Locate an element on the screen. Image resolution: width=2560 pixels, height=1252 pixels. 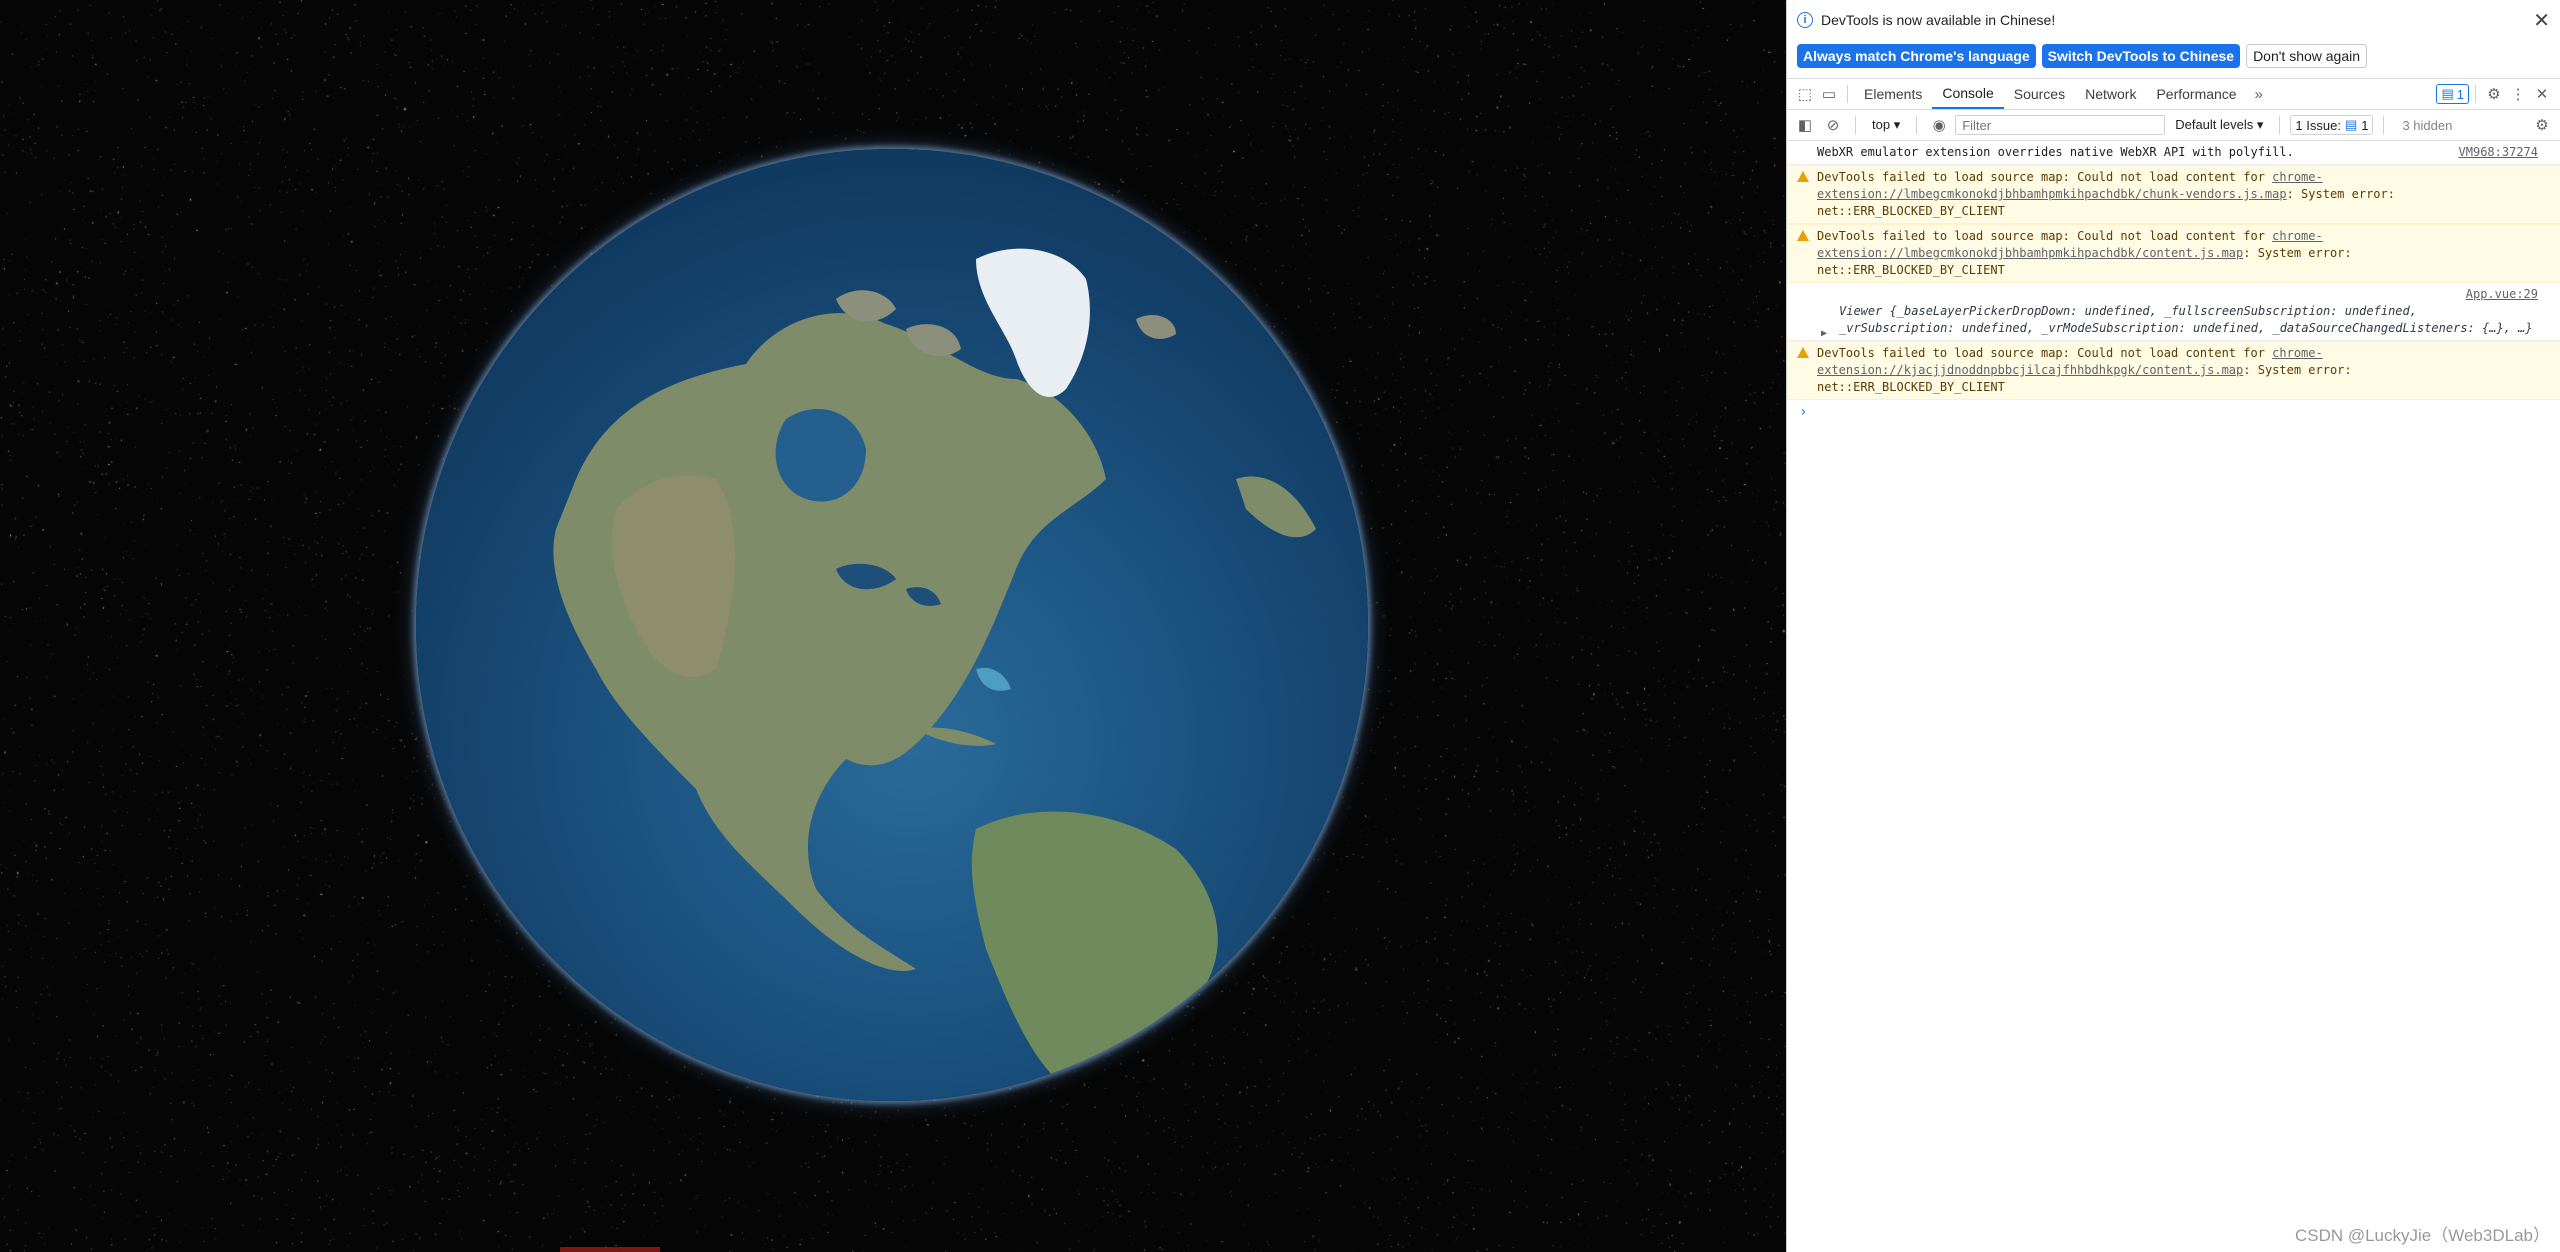
message-count: 1 is located at coordinates (2460, 94).